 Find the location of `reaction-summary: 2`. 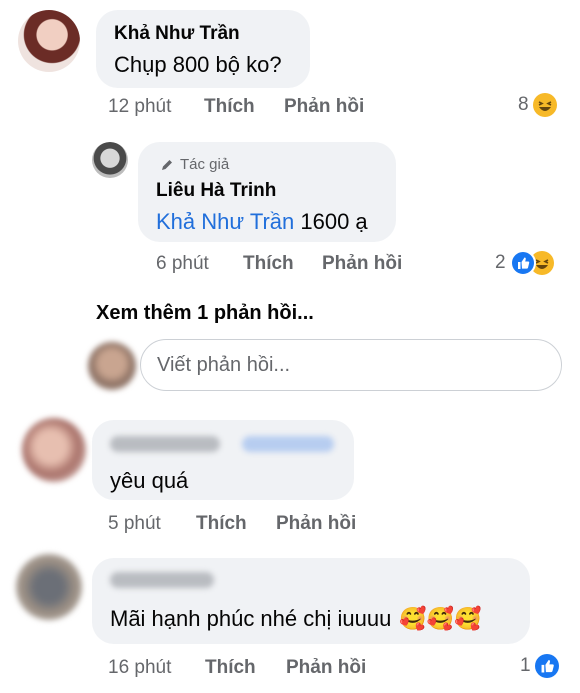

reaction-summary: 2 is located at coordinates (524, 263).